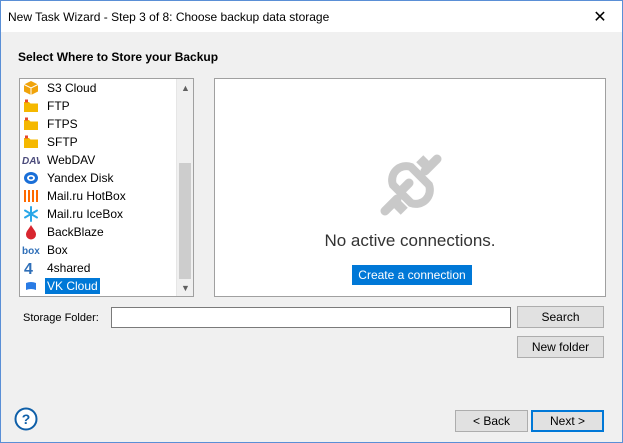 This screenshot has height=443, width=623. I want to click on webdav-icon: DAV, so click(31, 160).